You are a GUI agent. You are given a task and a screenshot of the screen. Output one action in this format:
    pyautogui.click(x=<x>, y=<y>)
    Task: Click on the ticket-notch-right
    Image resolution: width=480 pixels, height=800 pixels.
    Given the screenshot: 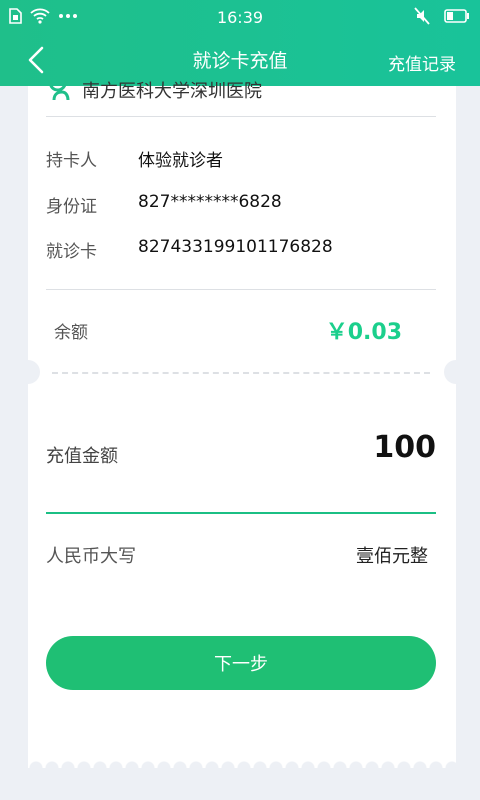 What is the action you would take?
    pyautogui.click(x=456, y=372)
    